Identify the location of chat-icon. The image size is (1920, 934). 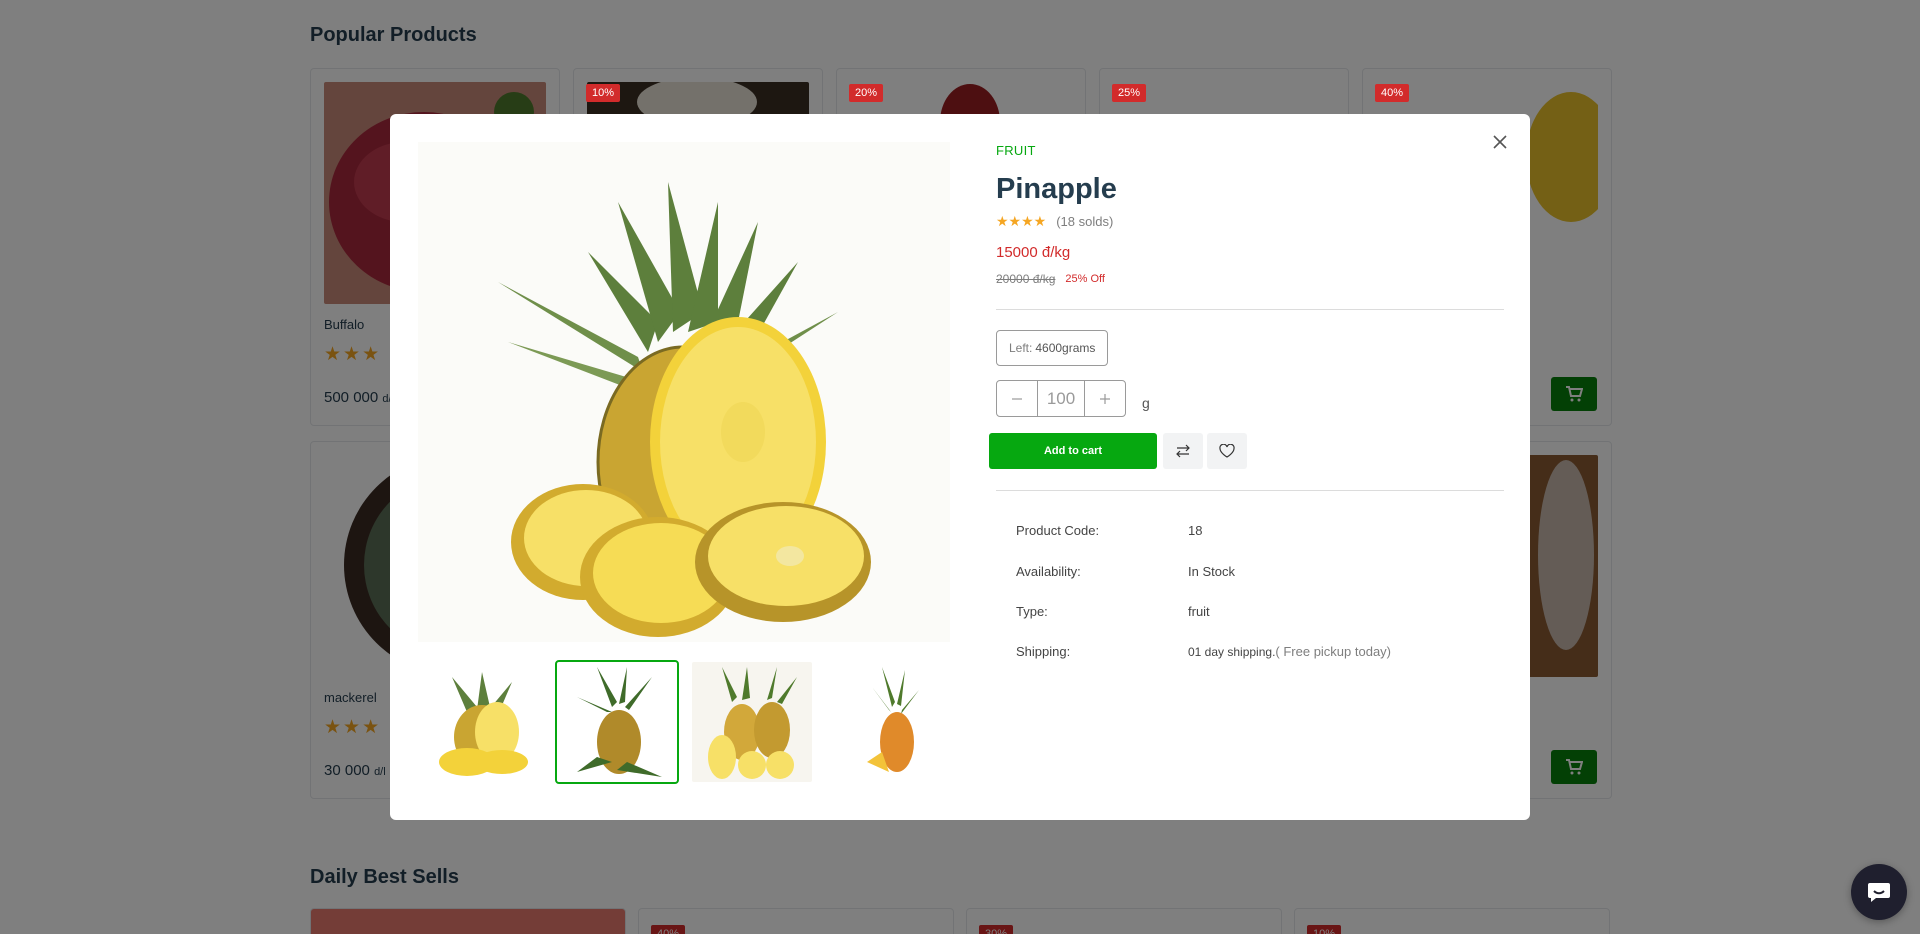
(1879, 892).